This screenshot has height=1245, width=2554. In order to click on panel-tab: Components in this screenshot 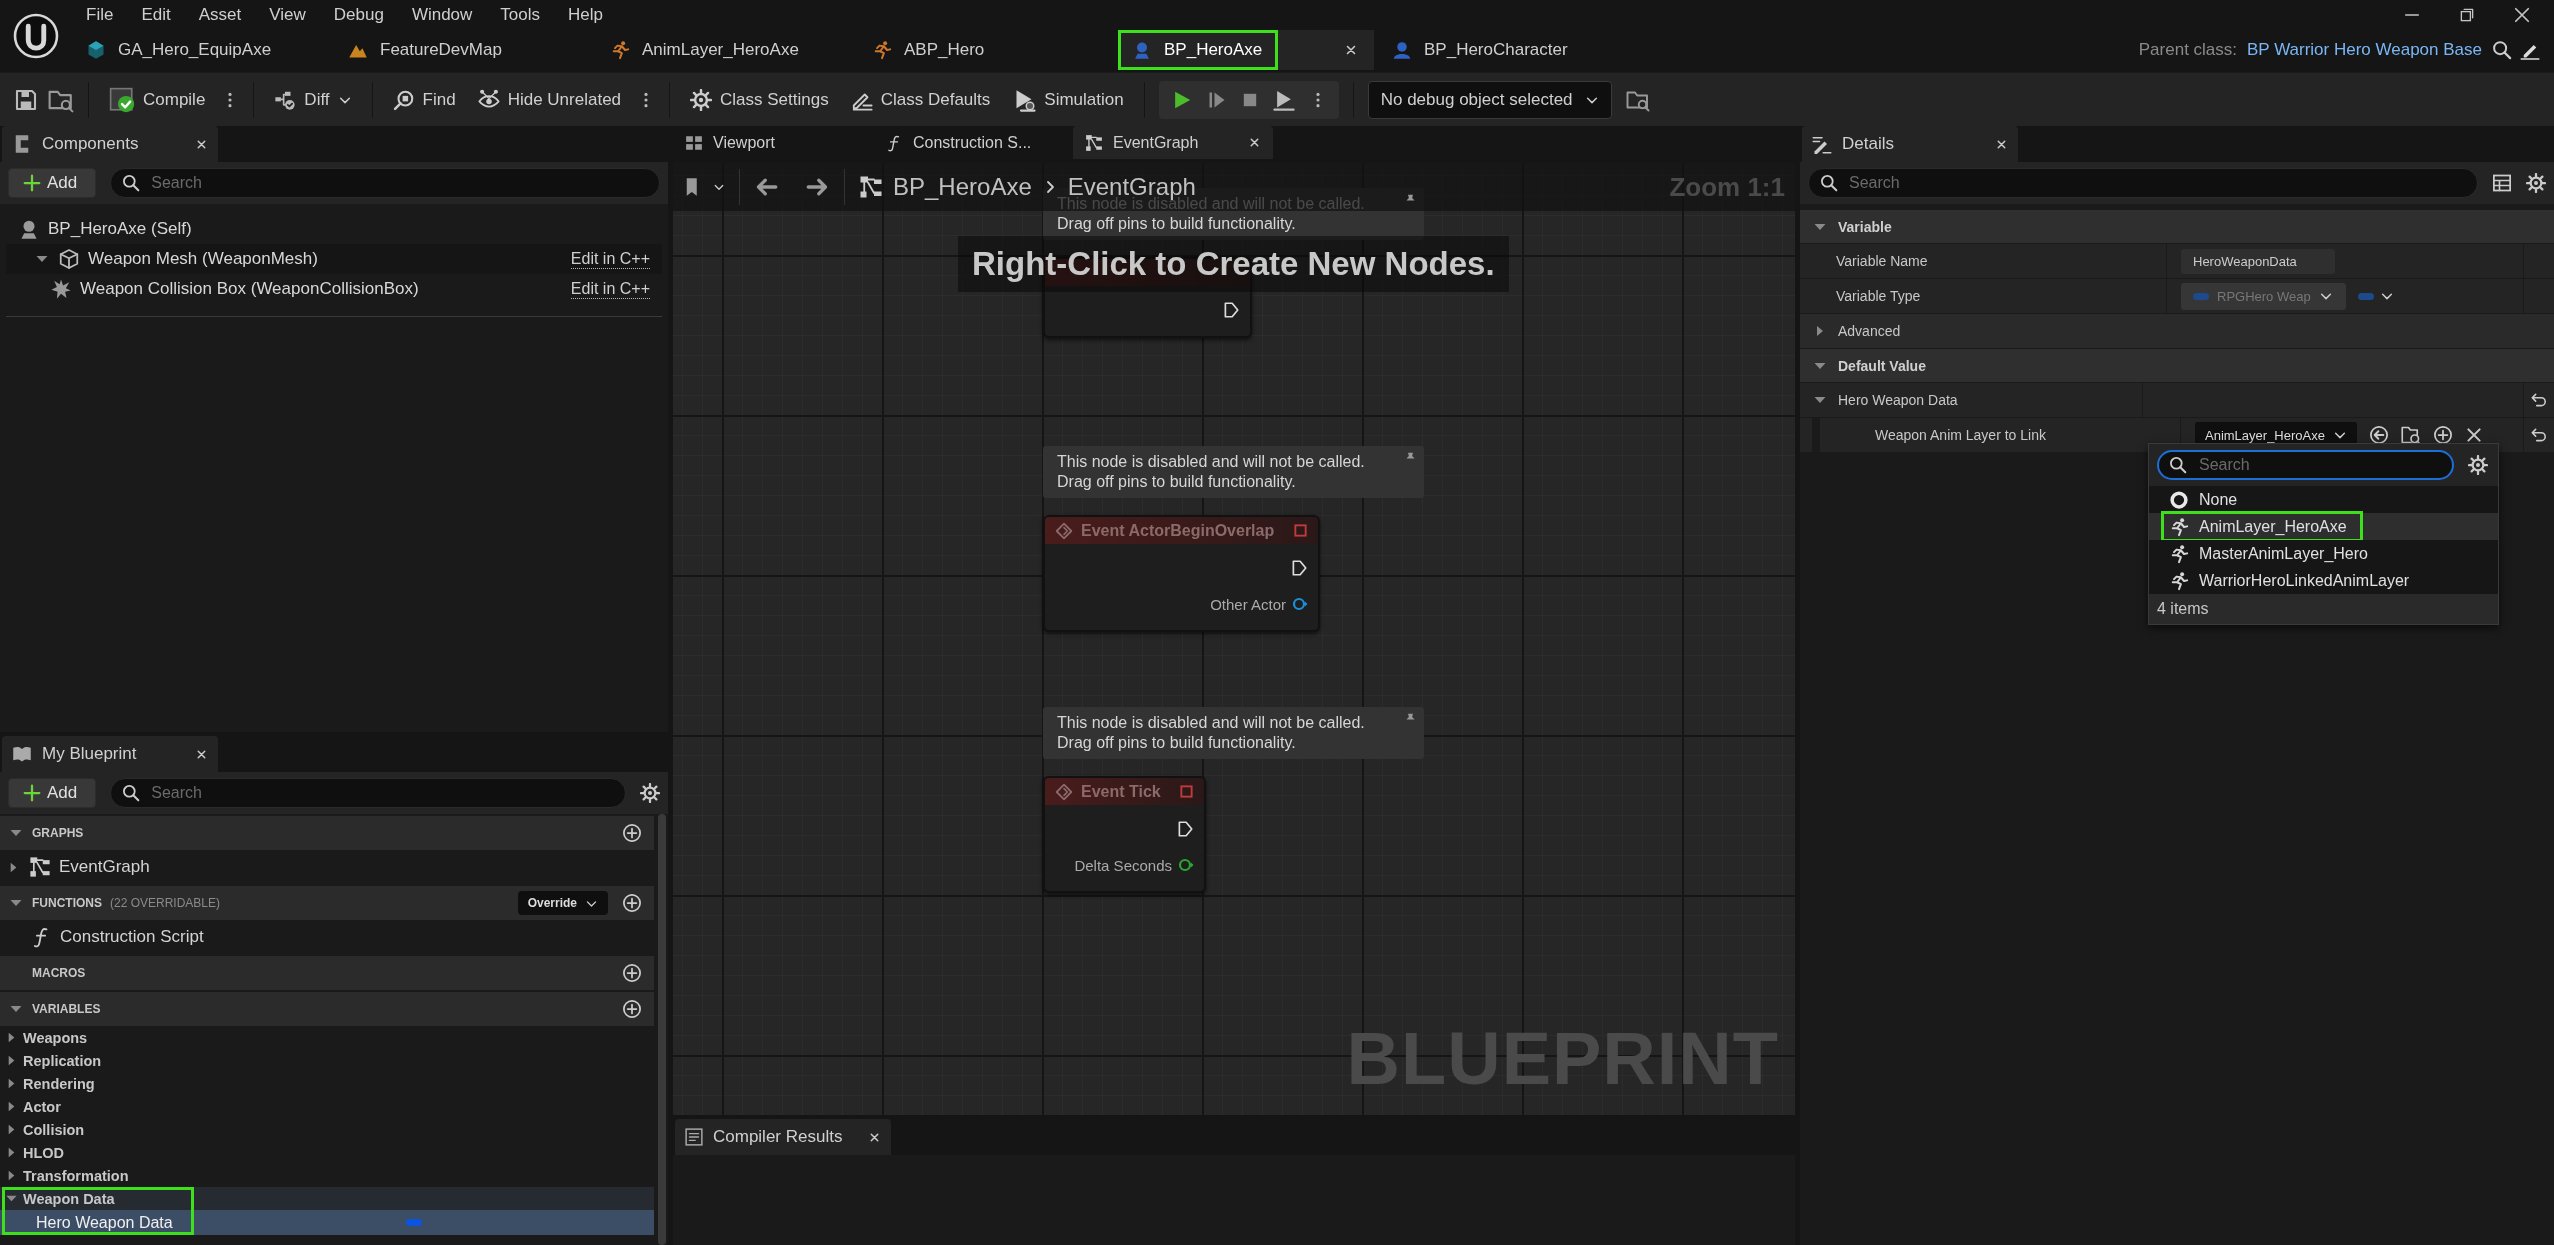, I will do `click(110, 144)`.